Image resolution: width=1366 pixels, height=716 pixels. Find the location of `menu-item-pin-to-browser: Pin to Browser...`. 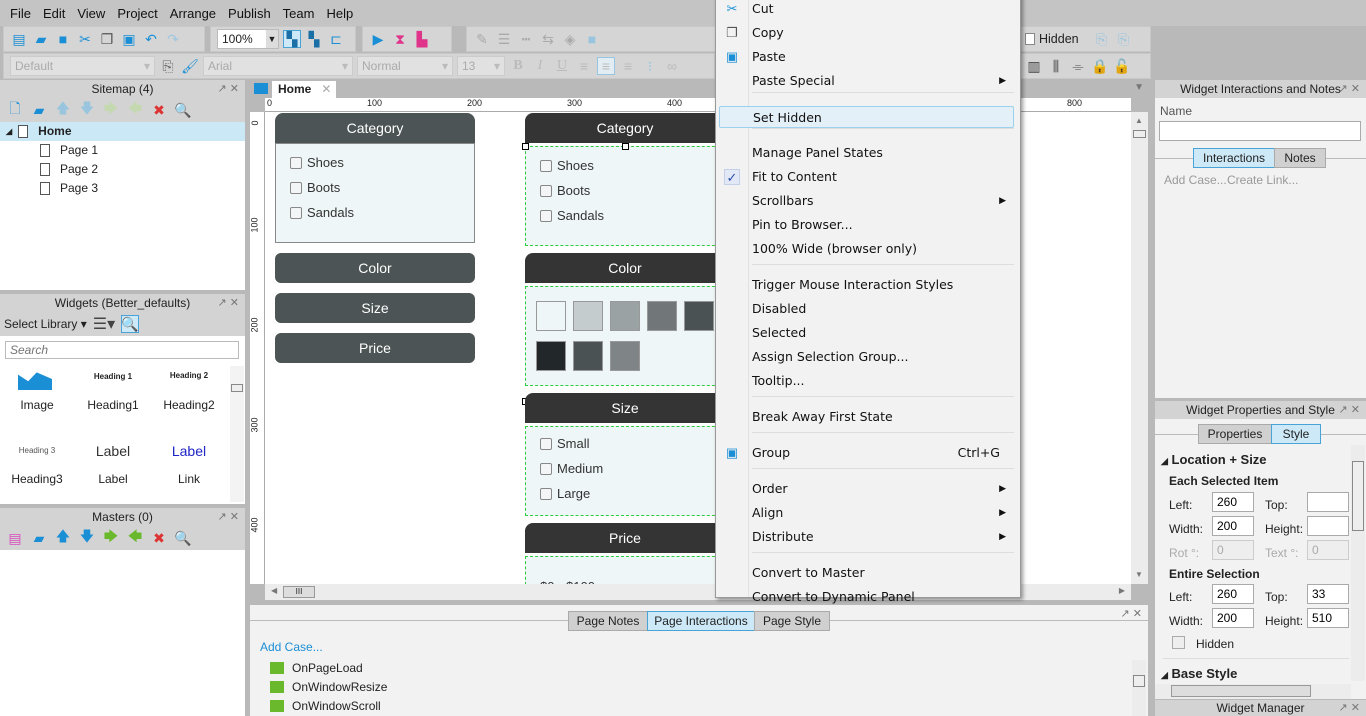

menu-item-pin-to-browser: Pin to Browser... is located at coordinates (883, 225).